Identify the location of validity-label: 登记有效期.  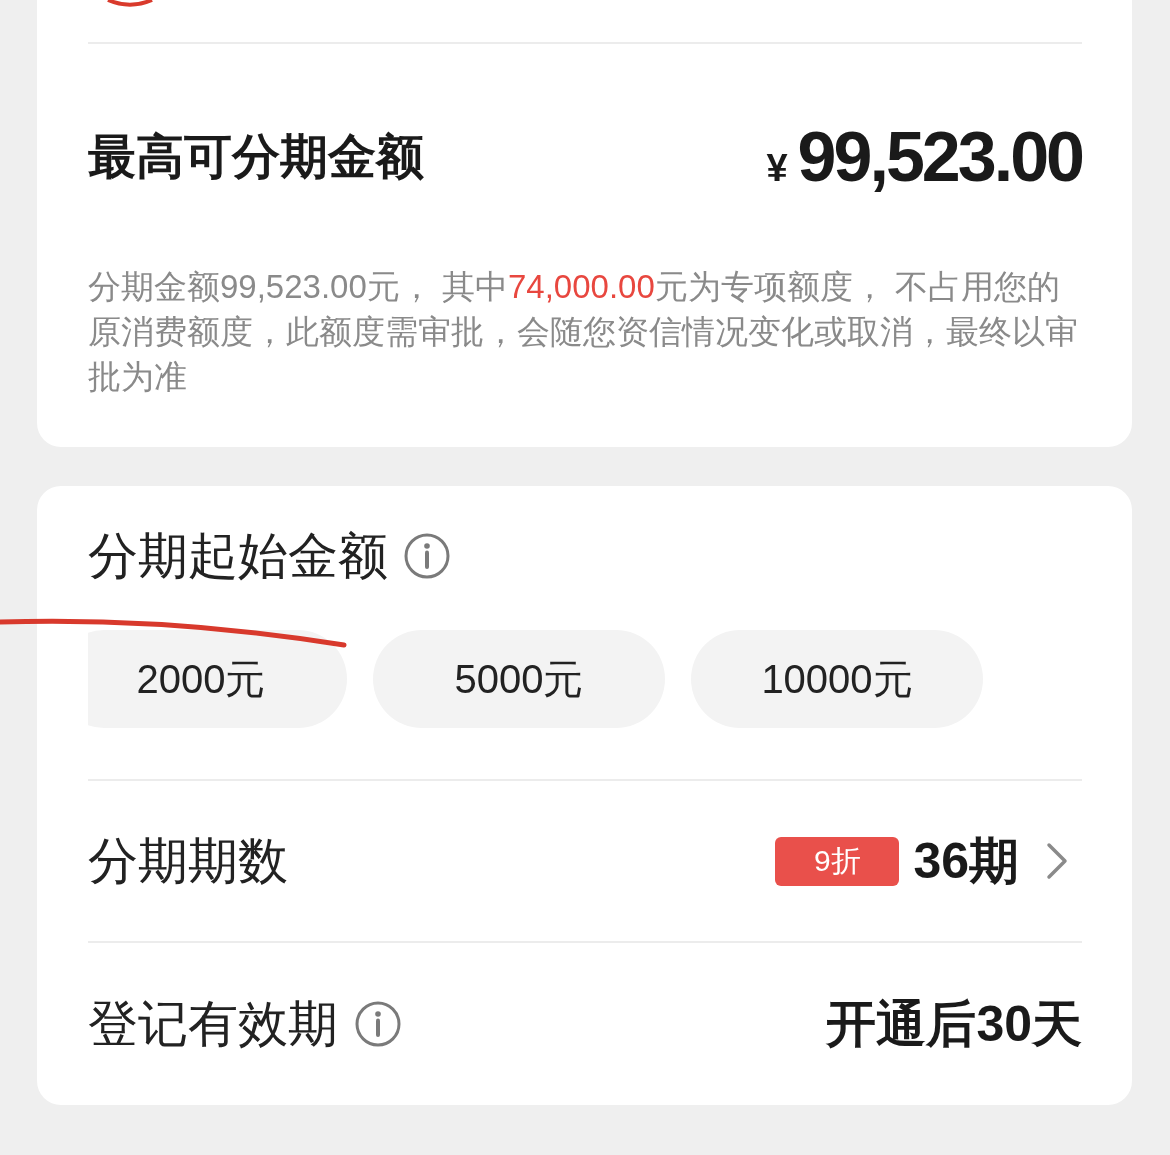
(213, 1024).